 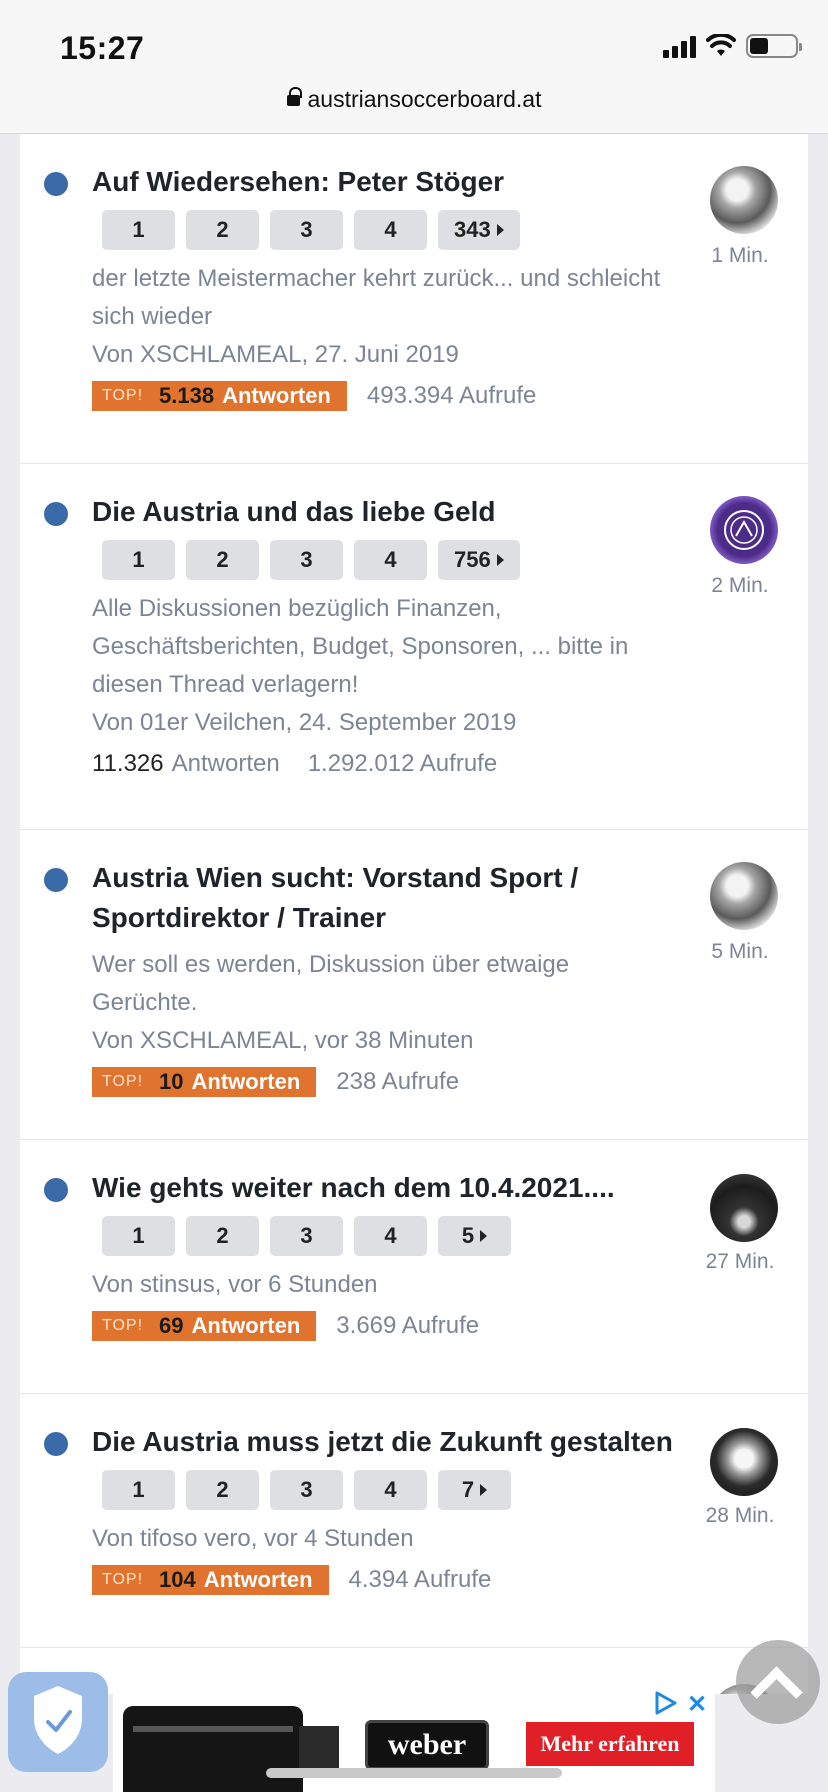 I want to click on wifi-icon, so click(x=721, y=45).